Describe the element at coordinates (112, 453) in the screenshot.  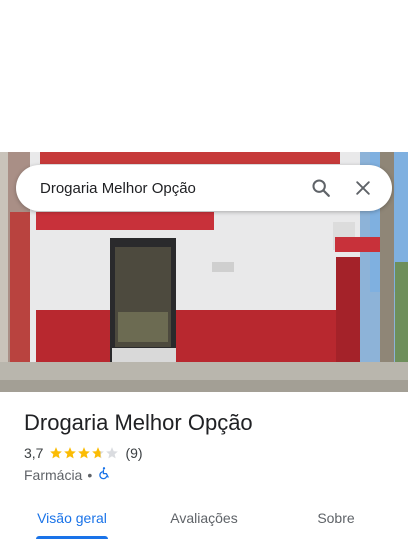
I see `star-empty-icon` at that location.